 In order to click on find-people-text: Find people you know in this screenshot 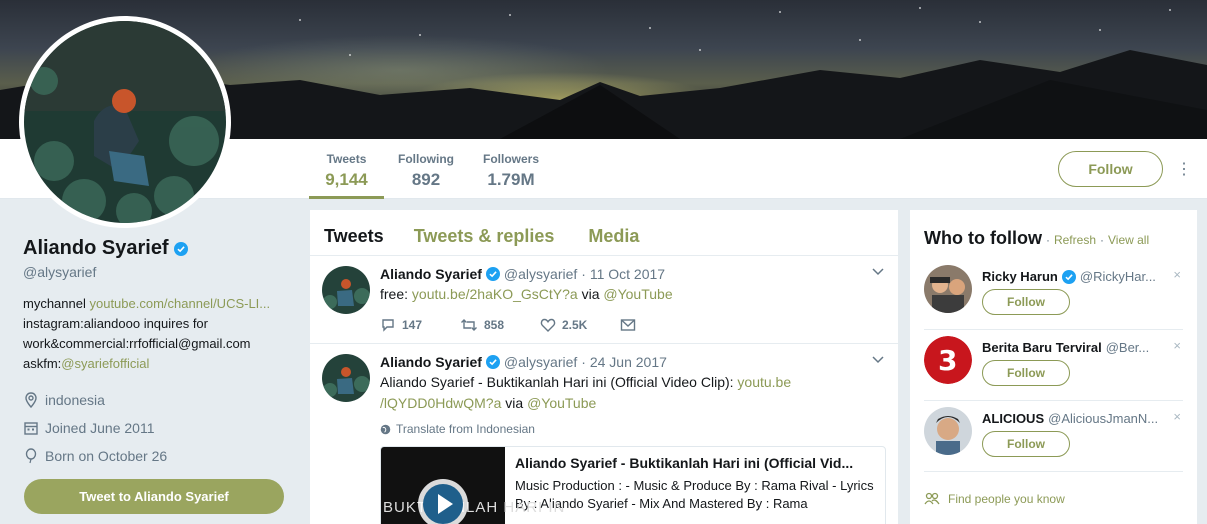, I will do `click(1006, 499)`.